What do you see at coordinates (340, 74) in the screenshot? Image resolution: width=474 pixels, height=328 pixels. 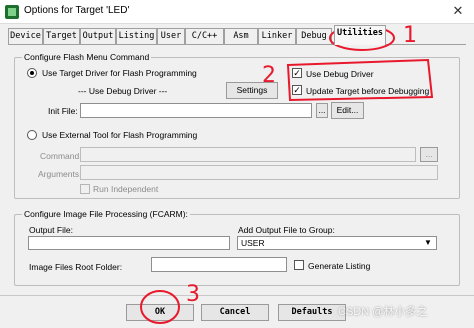 I see `use-debug-driver-label: Use Debug Driver` at bounding box center [340, 74].